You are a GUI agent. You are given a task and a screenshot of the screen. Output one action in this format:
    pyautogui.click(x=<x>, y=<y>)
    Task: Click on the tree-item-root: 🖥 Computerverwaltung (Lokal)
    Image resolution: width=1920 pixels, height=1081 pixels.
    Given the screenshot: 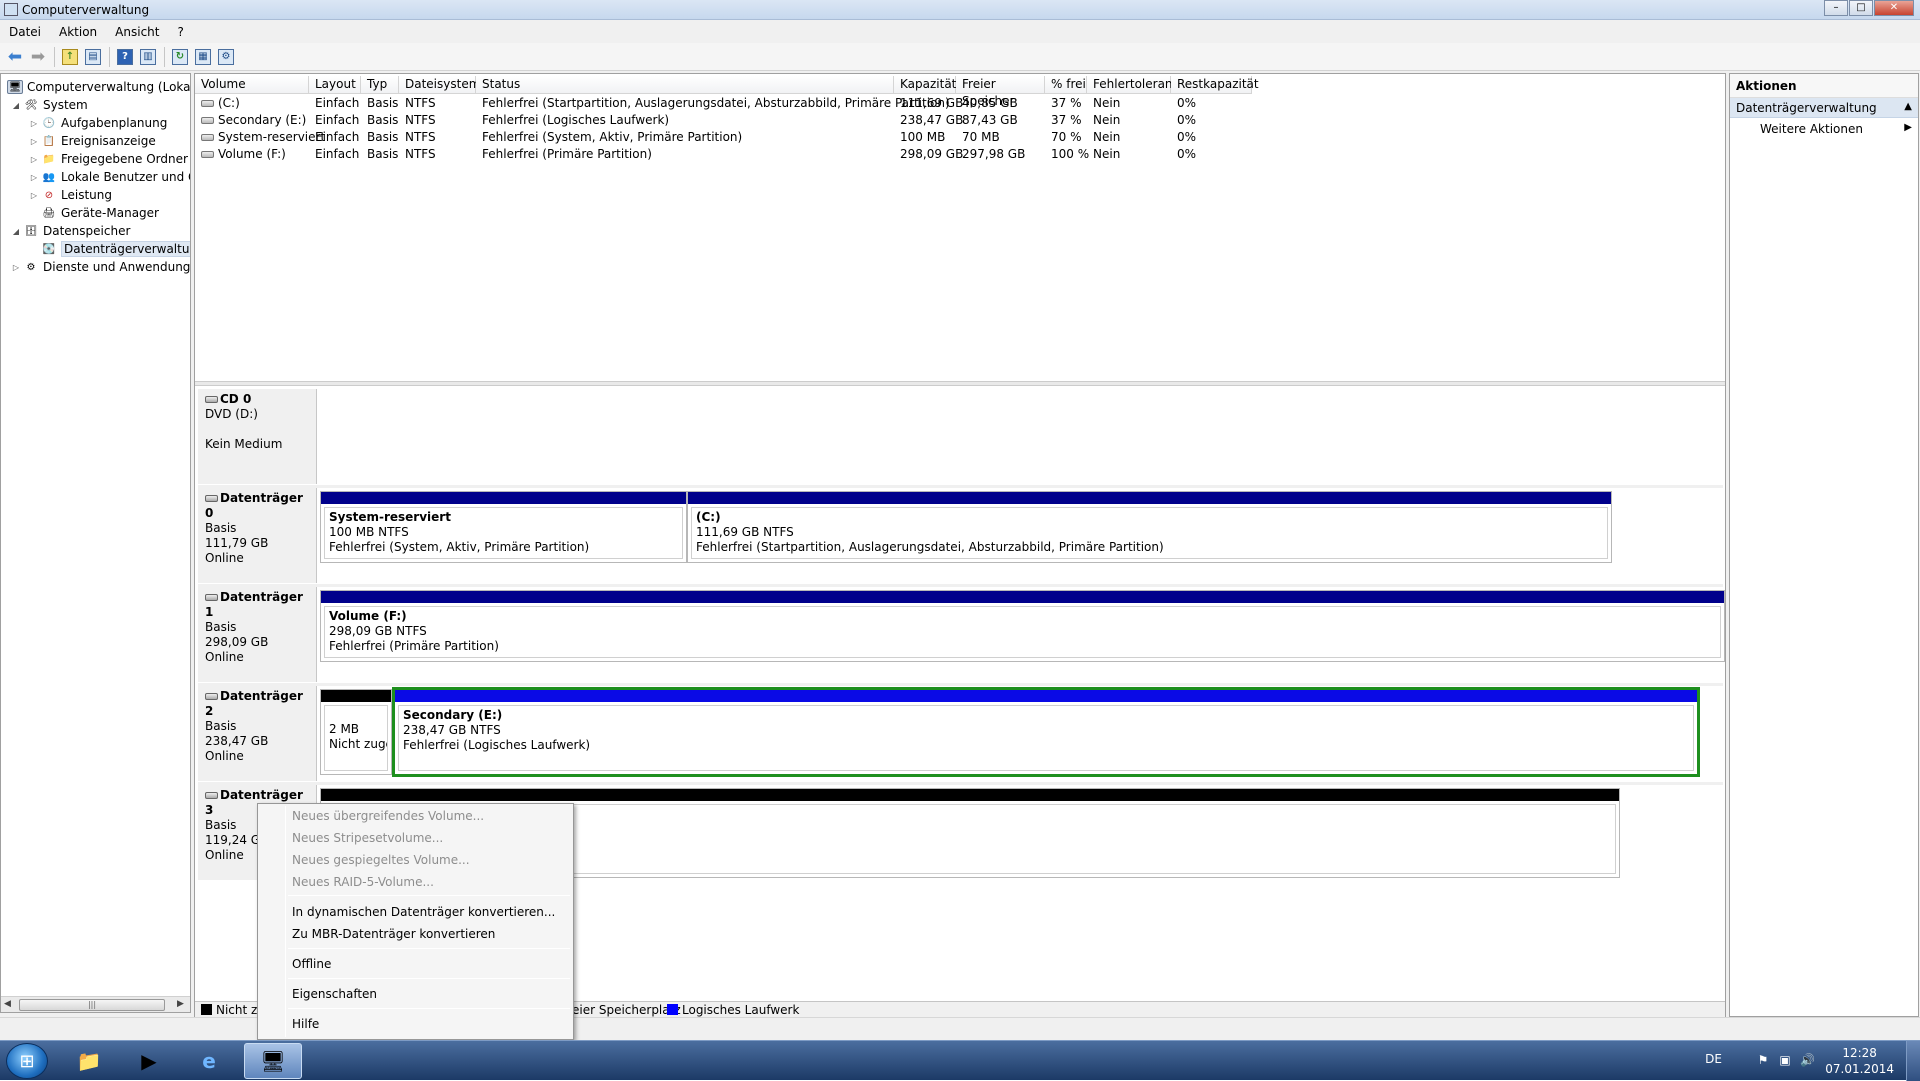 What is the action you would take?
    pyautogui.click(x=97, y=87)
    